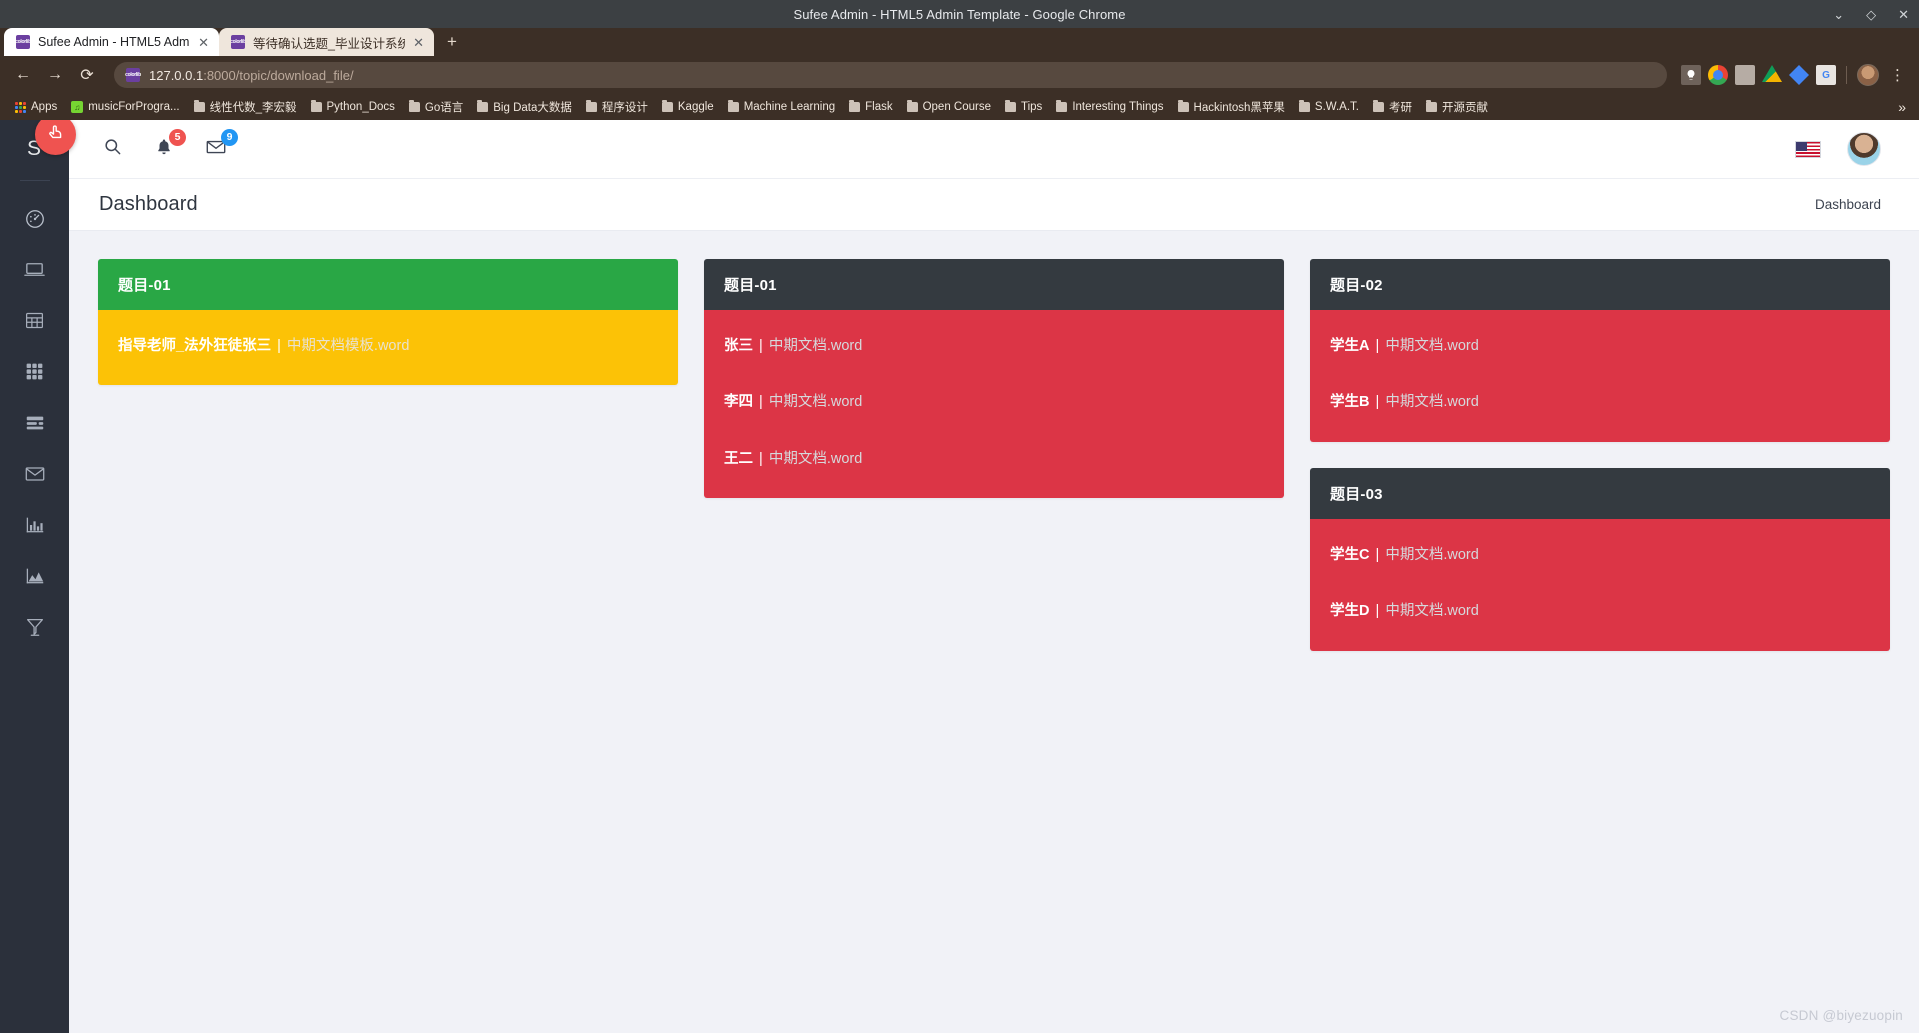 This screenshot has width=1919, height=1033. Describe the element at coordinates (245, 107) in the screenshot. I see `bookmark-folder-2: 线性代数_李宏毅` at that location.